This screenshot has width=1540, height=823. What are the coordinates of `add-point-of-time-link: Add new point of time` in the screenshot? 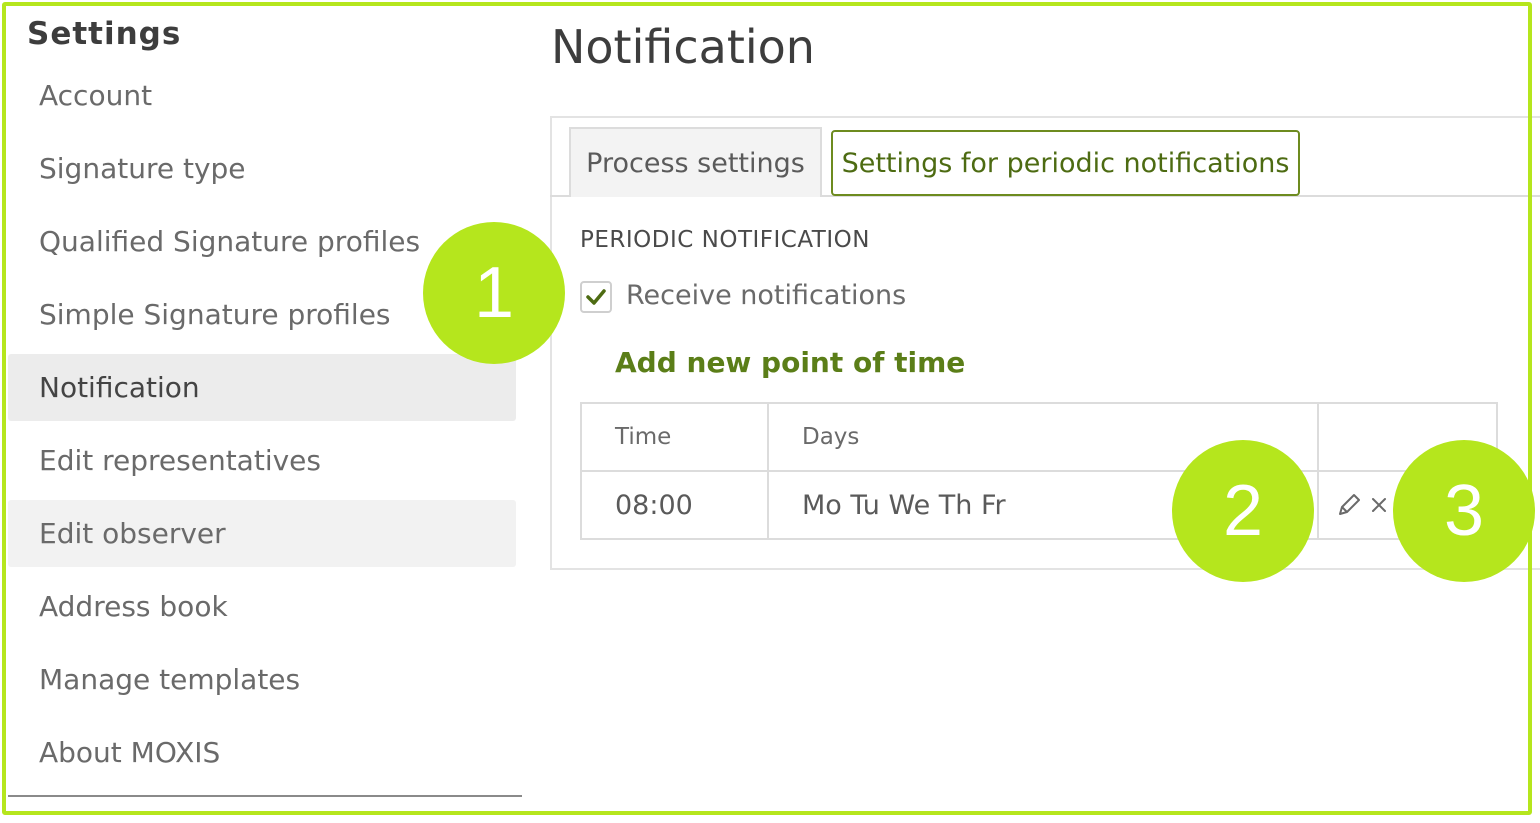 It's located at (790, 362).